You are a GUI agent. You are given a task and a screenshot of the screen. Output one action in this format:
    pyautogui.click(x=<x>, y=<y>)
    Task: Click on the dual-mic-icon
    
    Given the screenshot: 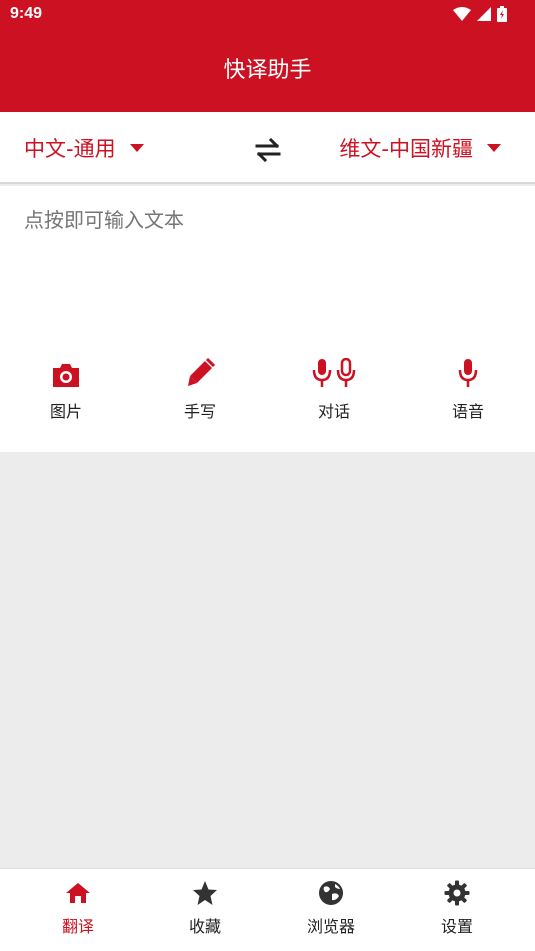 What is the action you would take?
    pyautogui.click(x=334, y=372)
    